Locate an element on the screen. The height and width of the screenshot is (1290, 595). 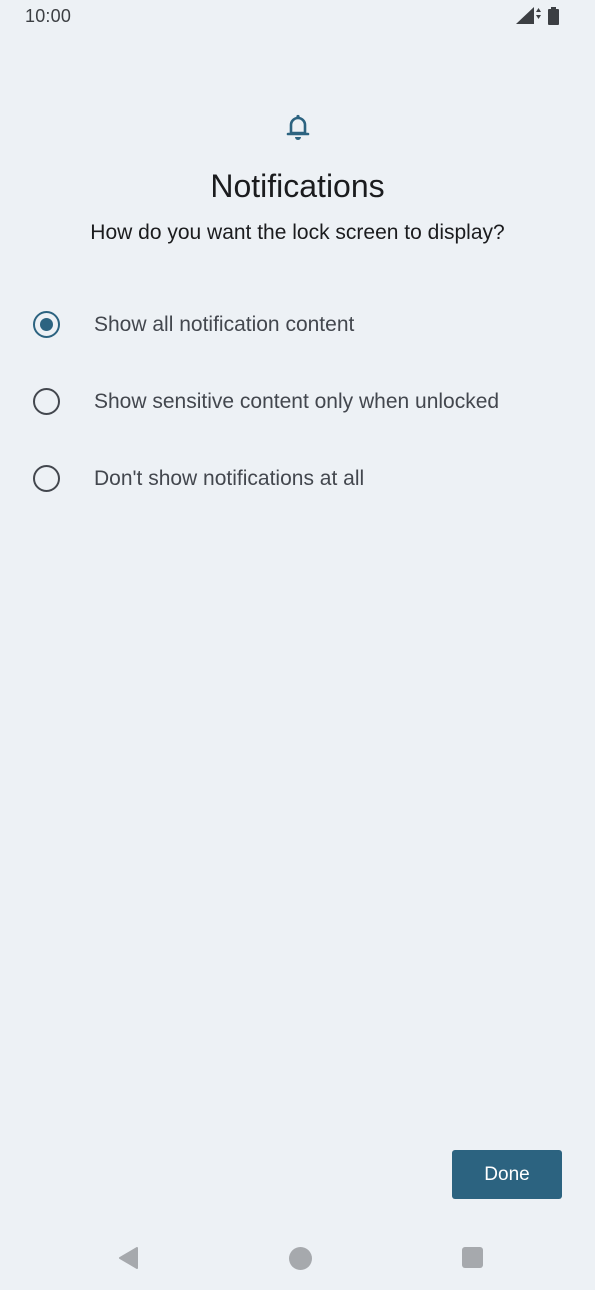
cell-signal-icon is located at coordinates (529, 16).